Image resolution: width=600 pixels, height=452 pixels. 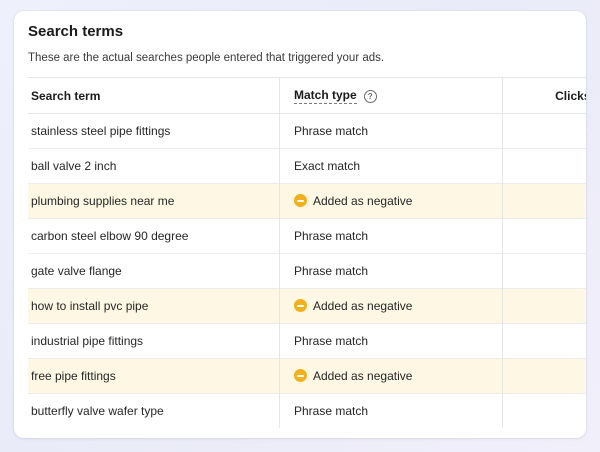 What do you see at coordinates (154, 96) in the screenshot?
I see `column-header-search-term: Search term` at bounding box center [154, 96].